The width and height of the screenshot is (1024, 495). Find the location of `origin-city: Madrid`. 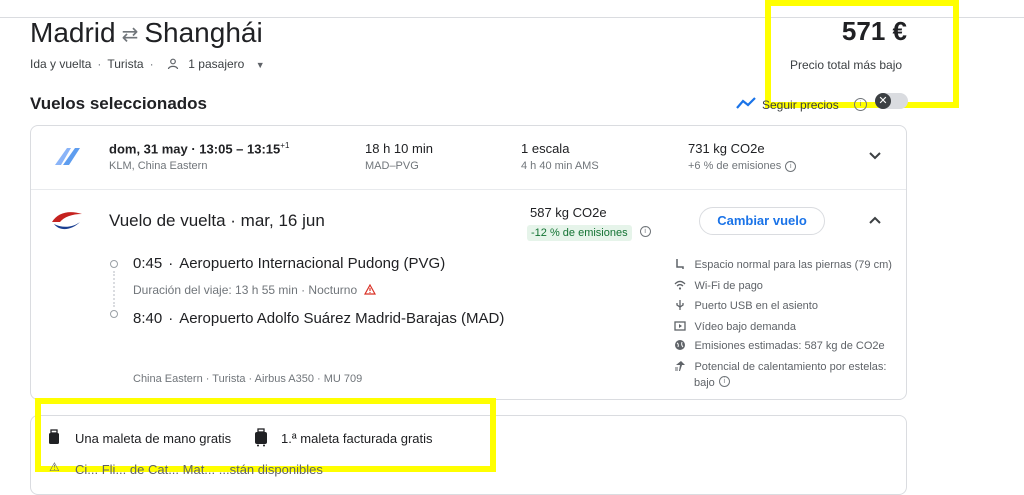

origin-city: Madrid is located at coordinates (73, 32).